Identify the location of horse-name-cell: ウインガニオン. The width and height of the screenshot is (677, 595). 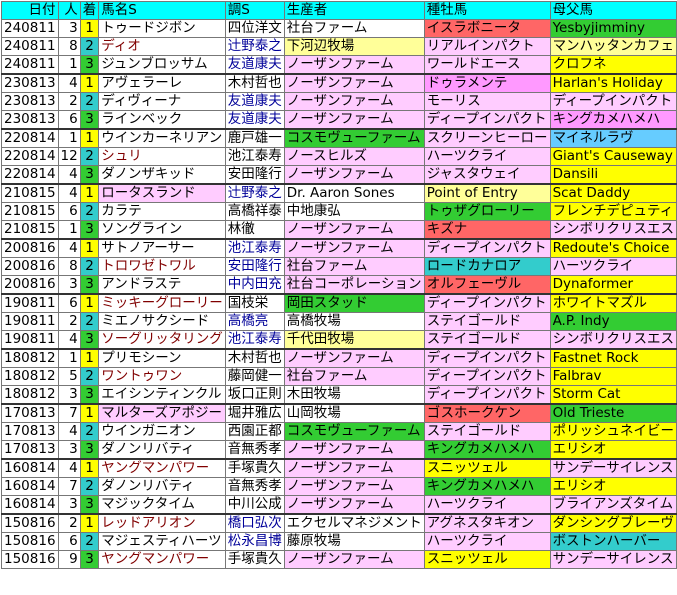
(162, 431).